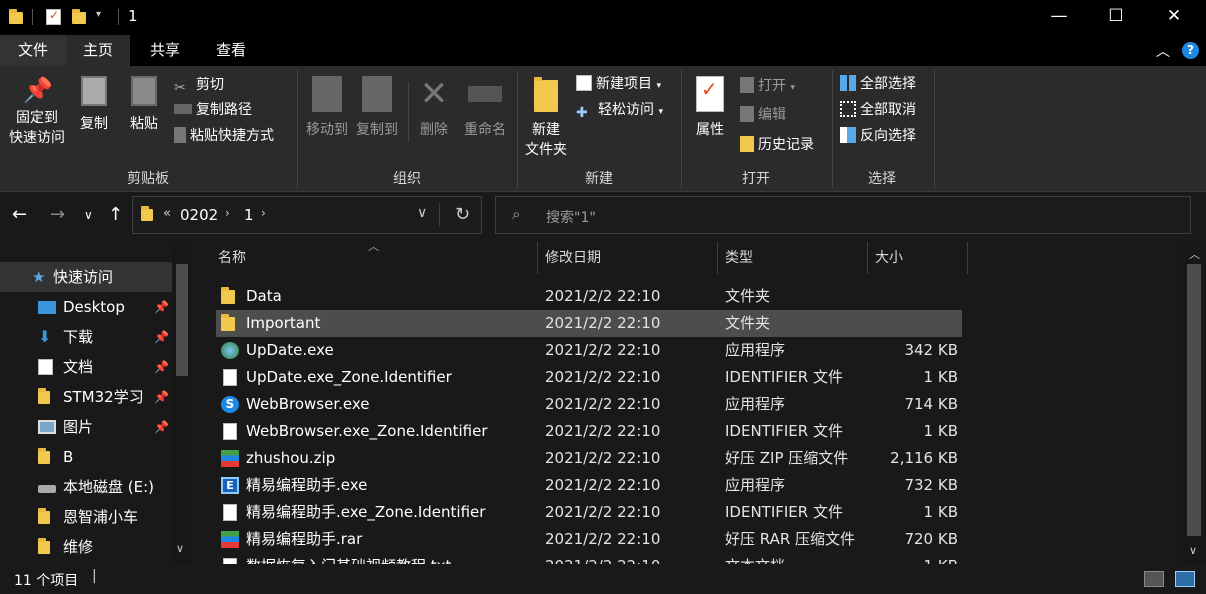  What do you see at coordinates (165, 50) in the screenshot?
I see `tab-share: 共享` at bounding box center [165, 50].